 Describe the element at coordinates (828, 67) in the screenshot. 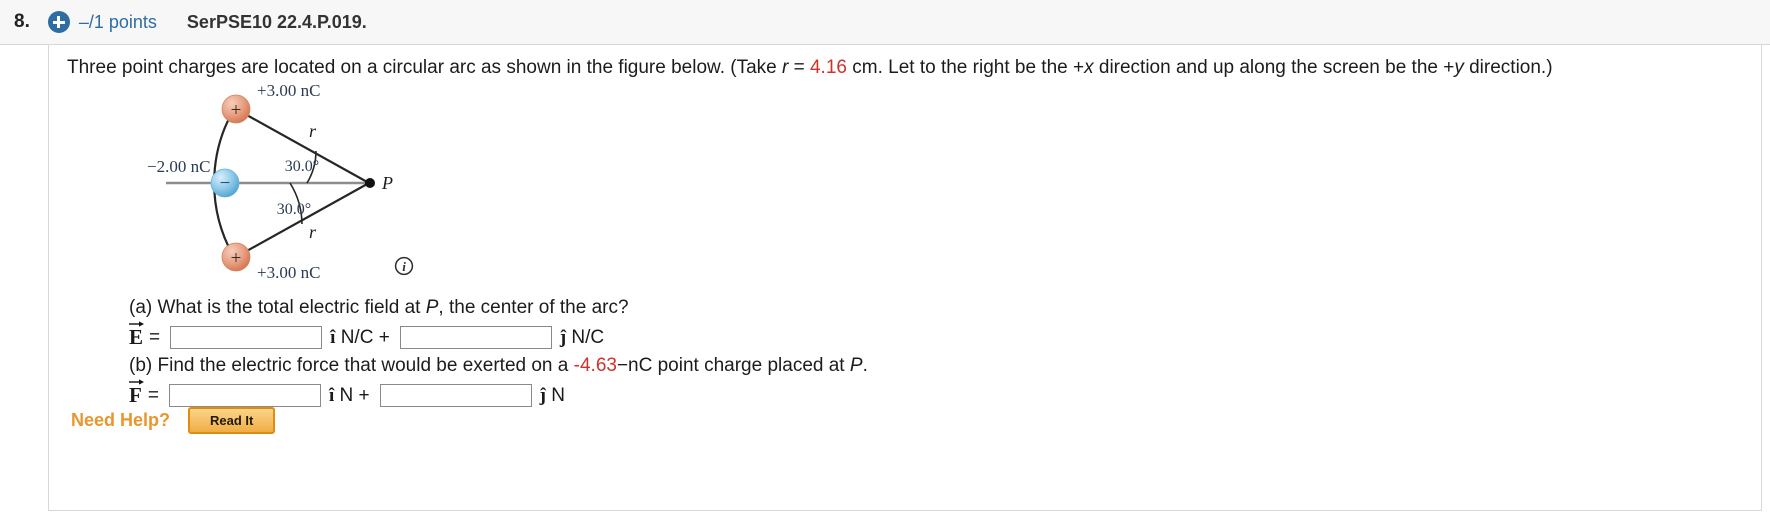

I see `prompt-r-value: 4.16` at that location.